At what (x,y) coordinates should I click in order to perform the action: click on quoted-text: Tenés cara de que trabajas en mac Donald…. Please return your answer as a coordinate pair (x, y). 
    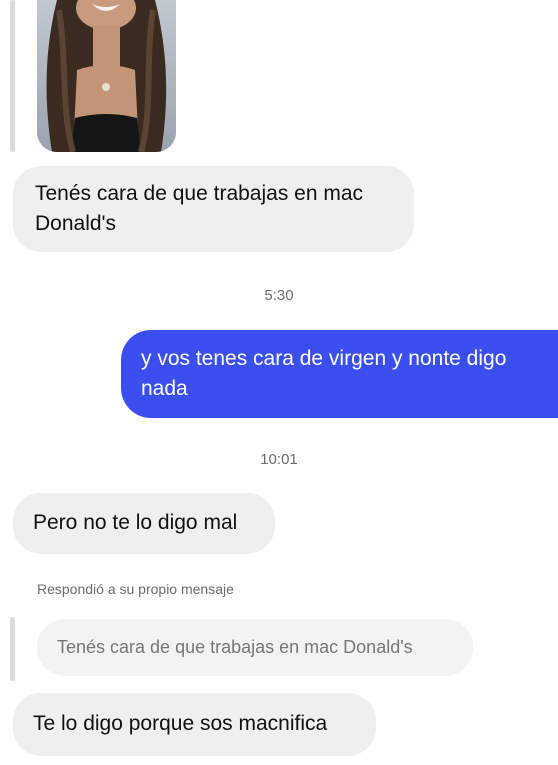
    Looking at the image, I should click on (235, 647).